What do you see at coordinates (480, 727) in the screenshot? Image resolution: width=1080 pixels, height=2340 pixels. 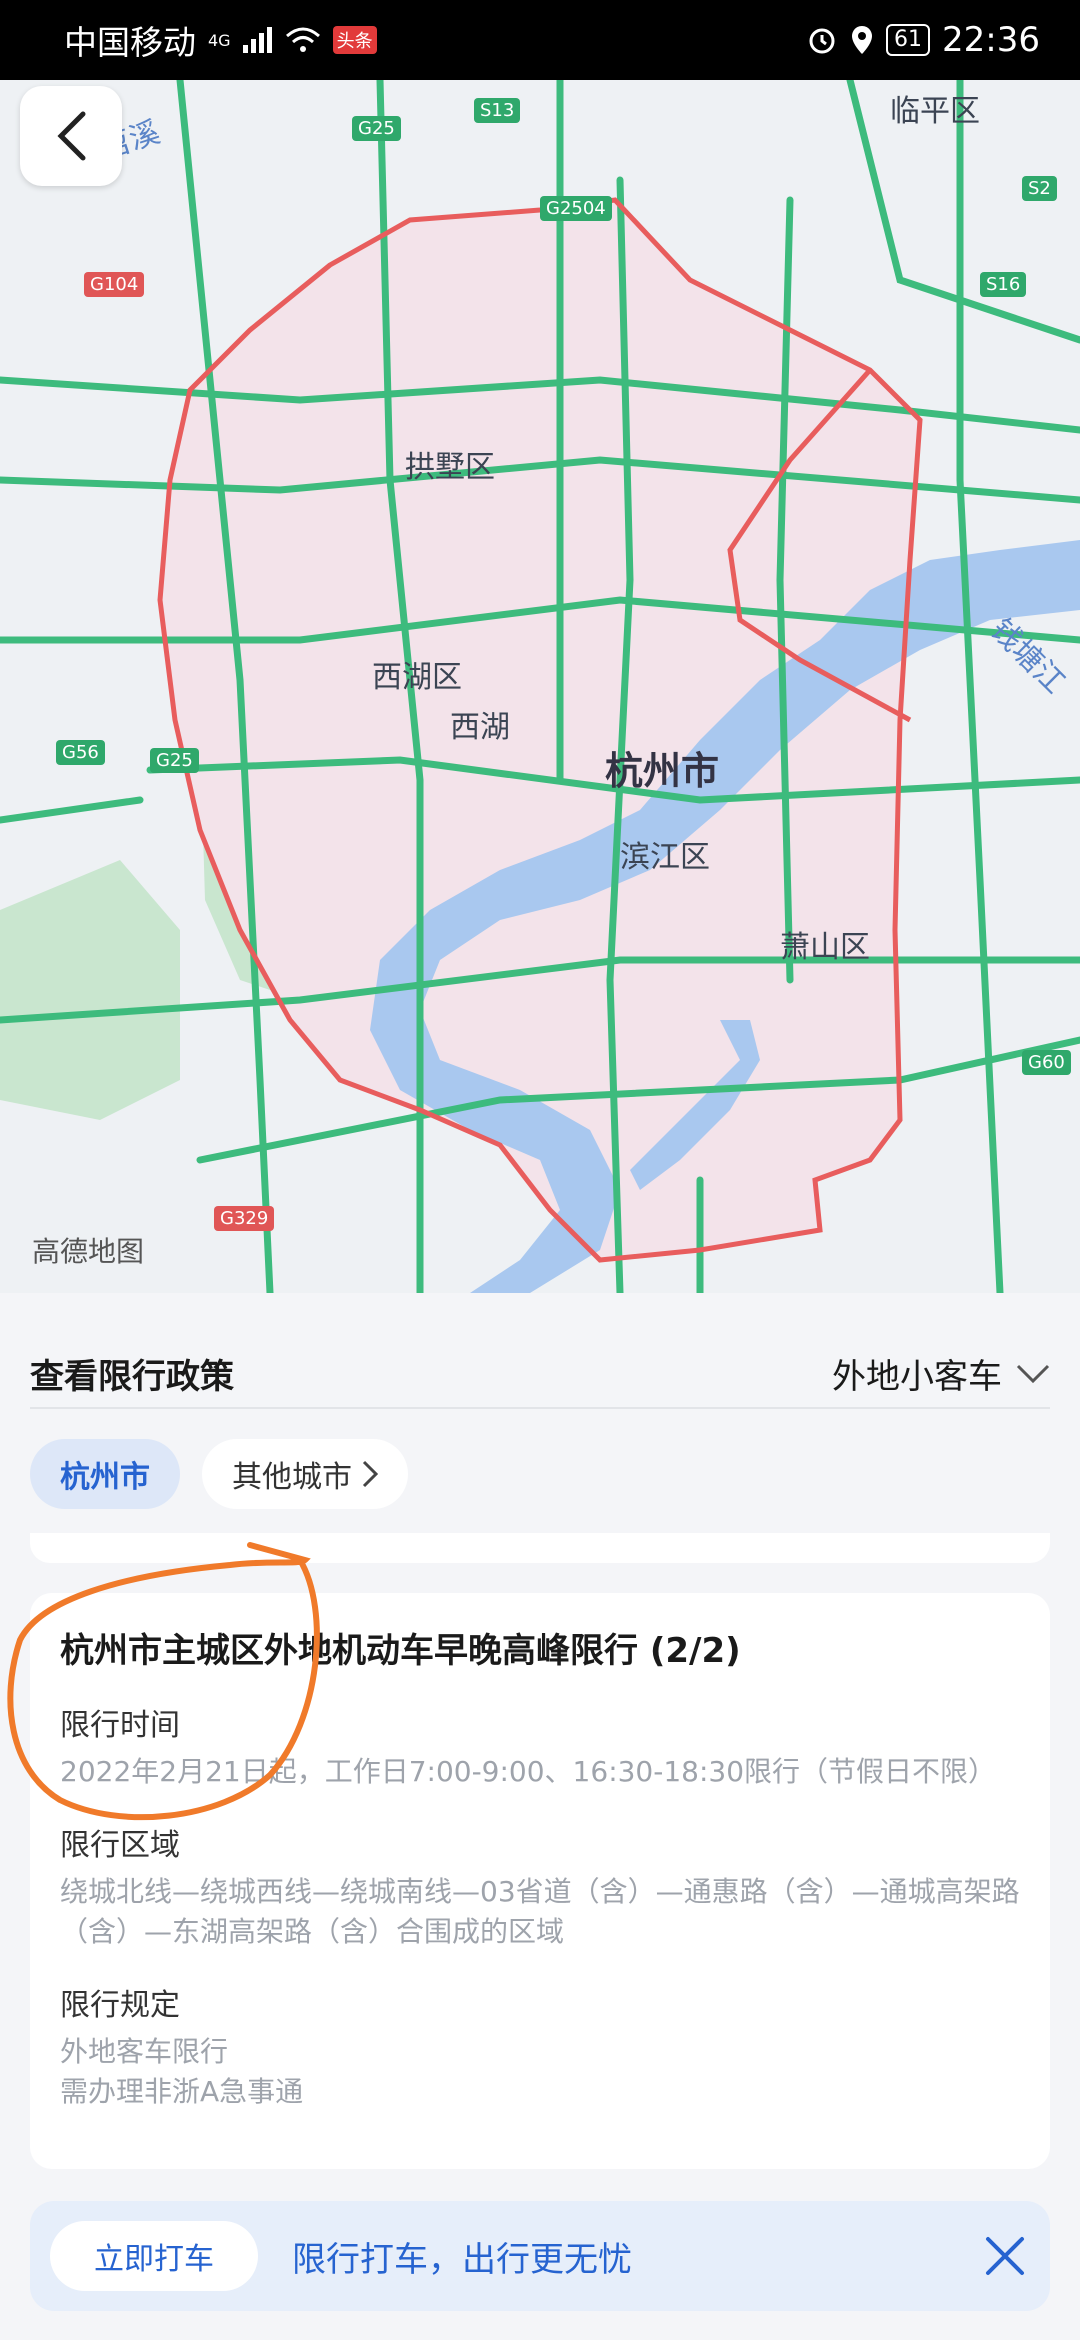 I see `map-label-xihu-lake: 西湖` at bounding box center [480, 727].